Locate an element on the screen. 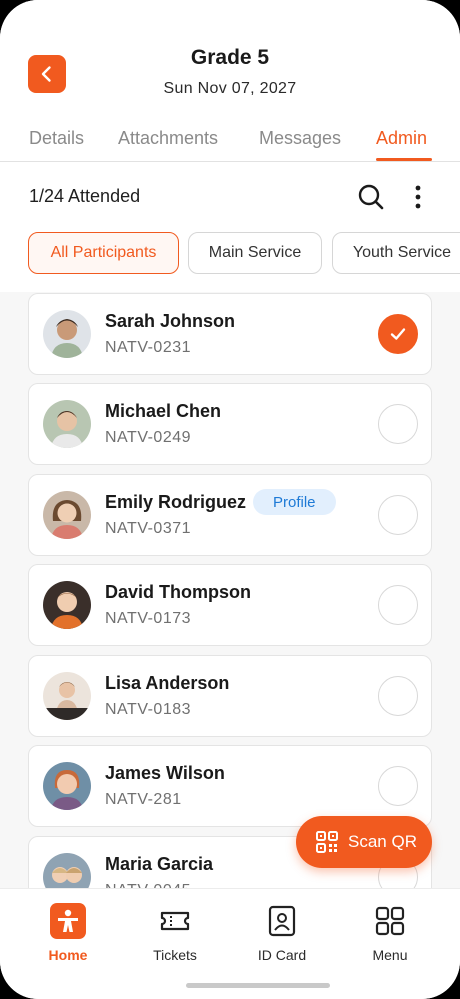 This screenshot has height=999, width=460. participant-name: James Wilson is located at coordinates (165, 773).